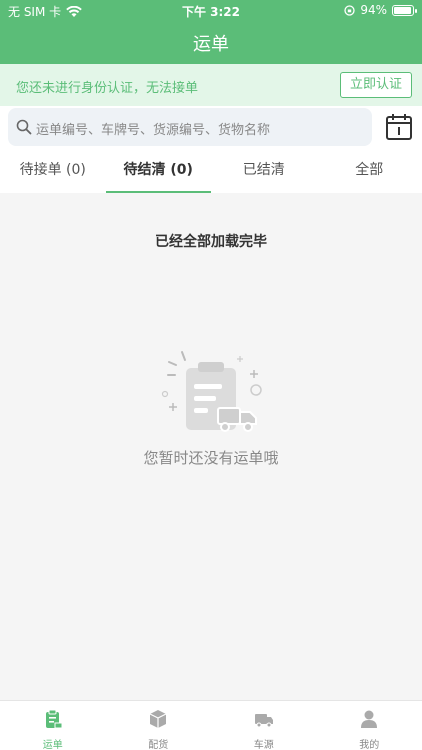 Image resolution: width=422 pixels, height=750 pixels. I want to click on truck-icon, so click(263, 721).